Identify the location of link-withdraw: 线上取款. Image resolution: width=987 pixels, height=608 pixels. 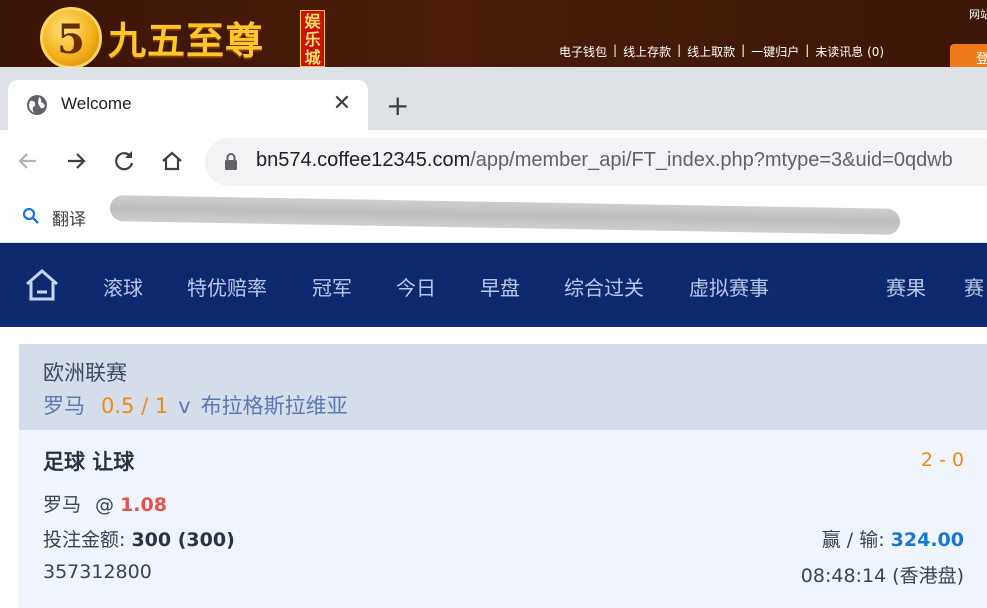
(711, 51).